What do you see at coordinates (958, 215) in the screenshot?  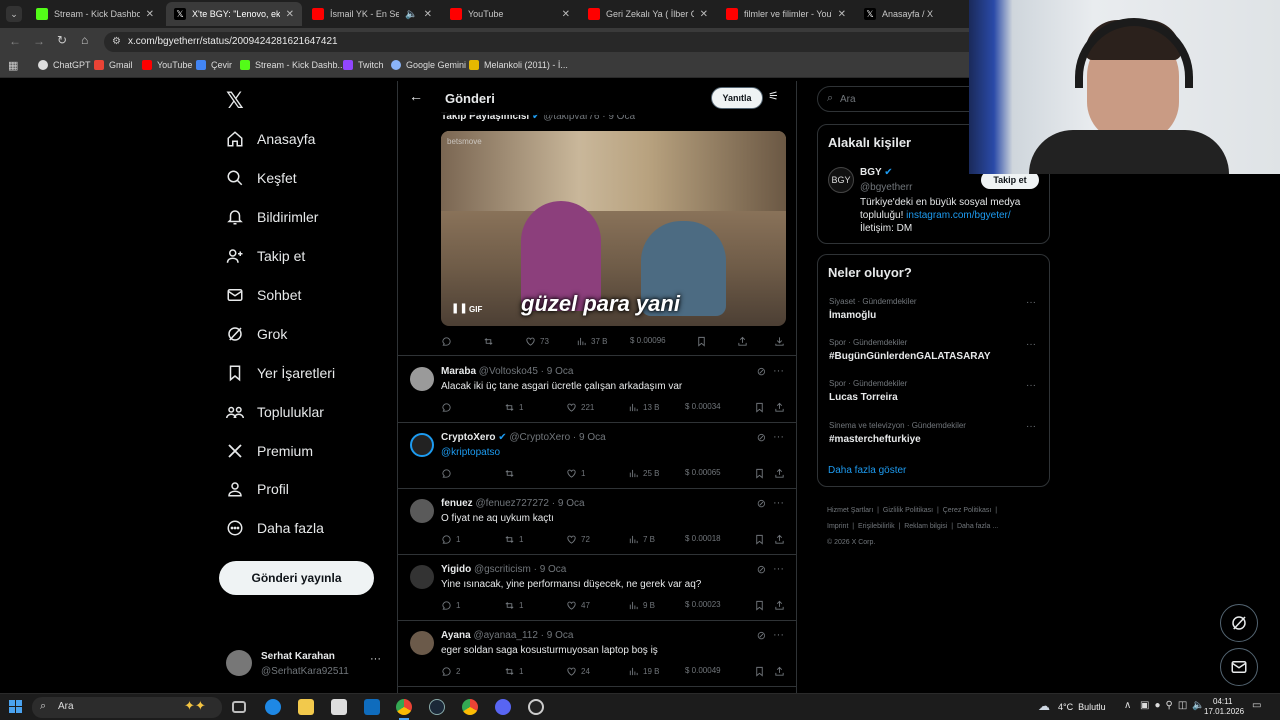 I see `bio-link: instagram.com/bgyeter/` at bounding box center [958, 215].